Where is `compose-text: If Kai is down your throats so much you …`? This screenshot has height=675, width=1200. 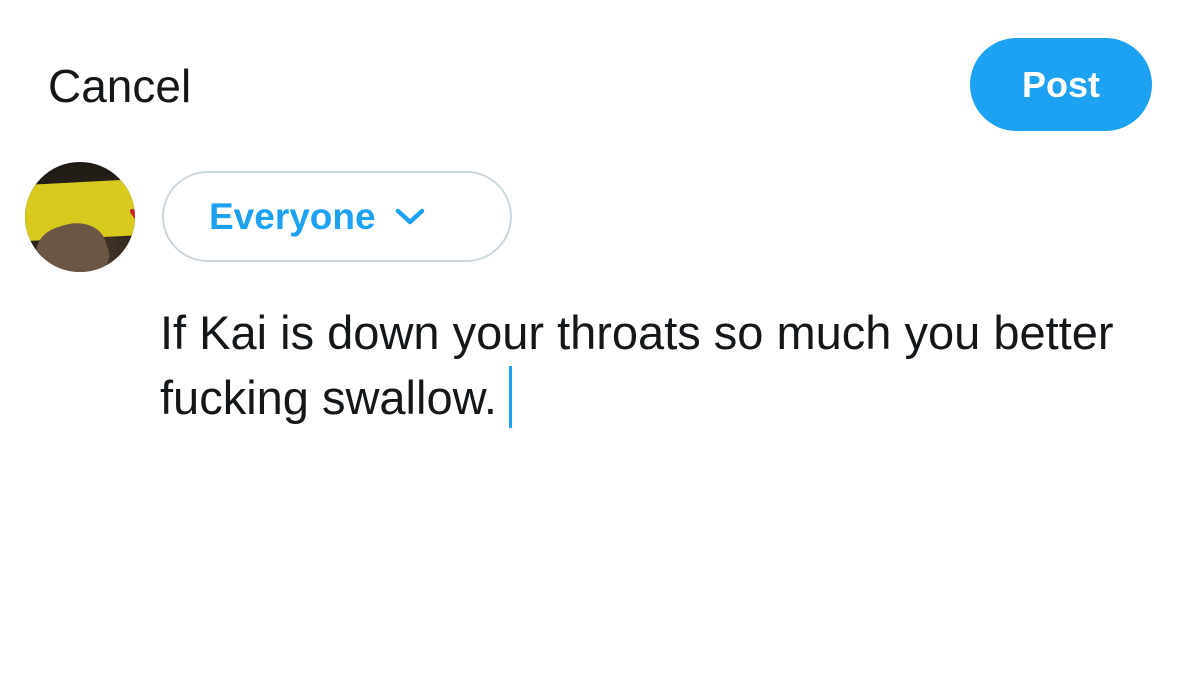
compose-text: If Kai is down your throats so much you … is located at coordinates (643, 365).